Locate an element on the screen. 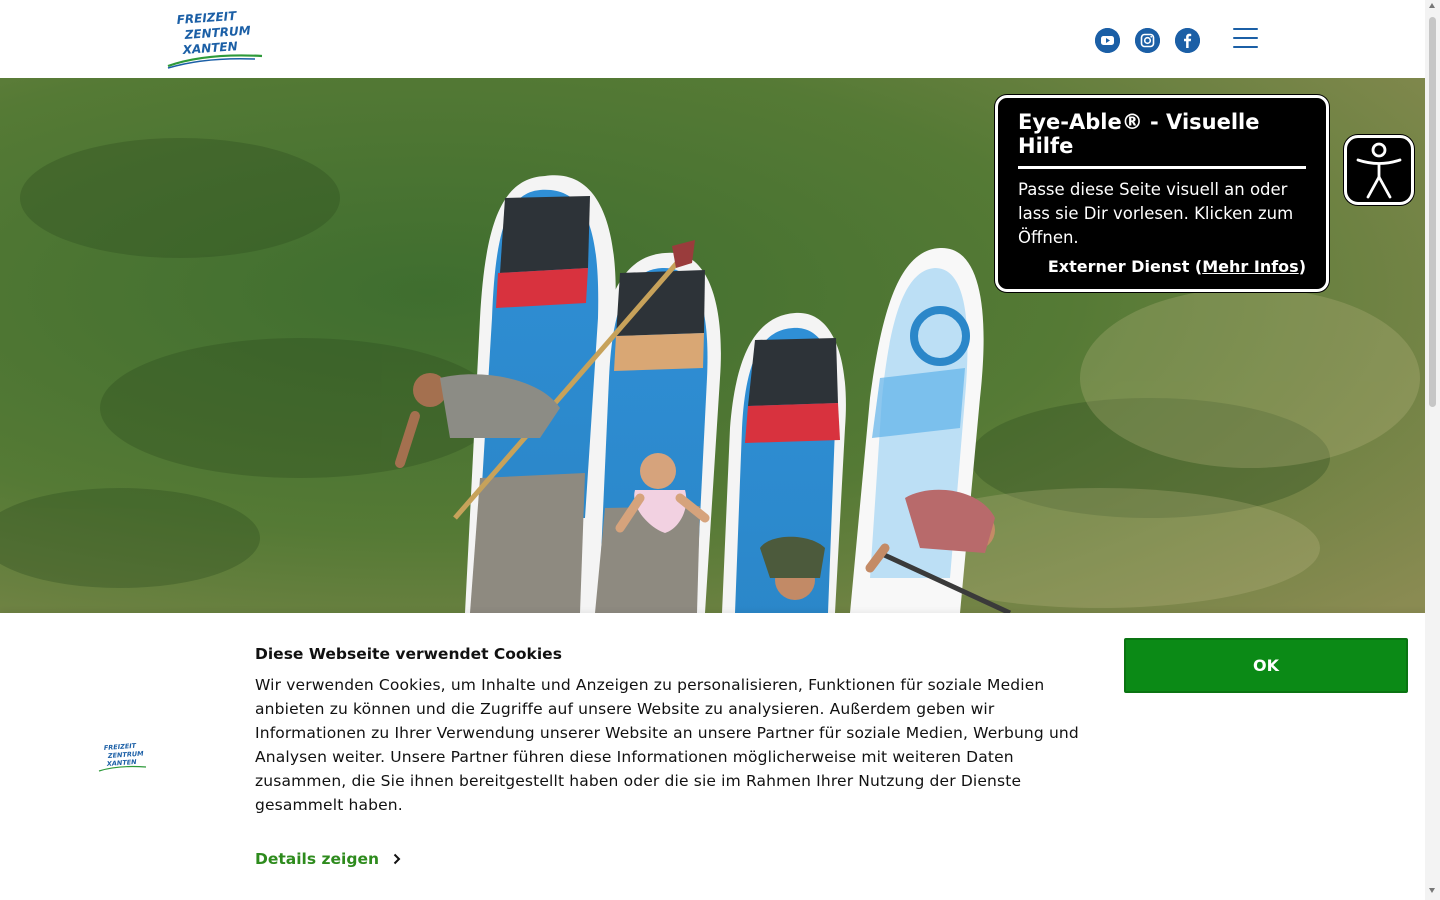  cookie-banner-logo: FREIZEIT ZENTRUM XANTEN is located at coordinates (122, 757).